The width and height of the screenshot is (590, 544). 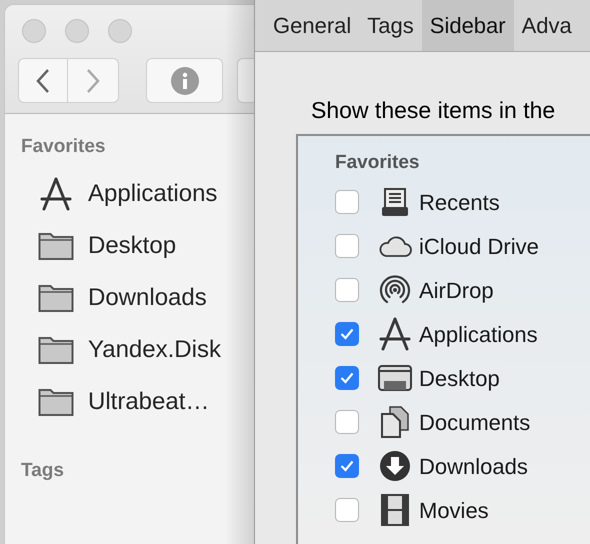 What do you see at coordinates (479, 246) in the screenshot?
I see `item-label: iCloud Drive` at bounding box center [479, 246].